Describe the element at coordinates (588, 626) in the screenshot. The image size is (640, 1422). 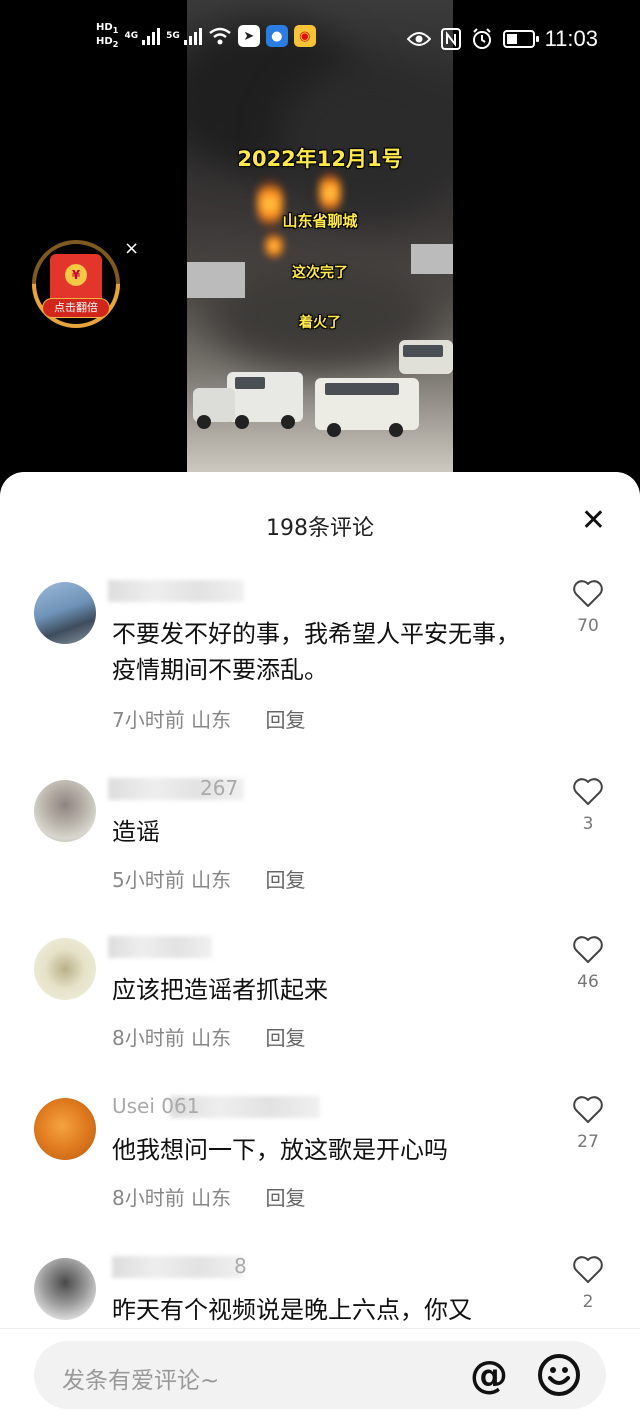
I see `like-count: 70` at that location.